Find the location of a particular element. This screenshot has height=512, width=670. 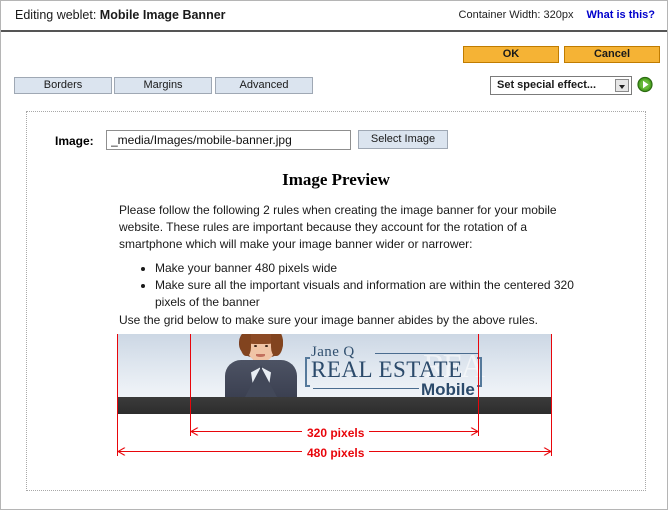

image-field-label: Image: is located at coordinates (74, 141).